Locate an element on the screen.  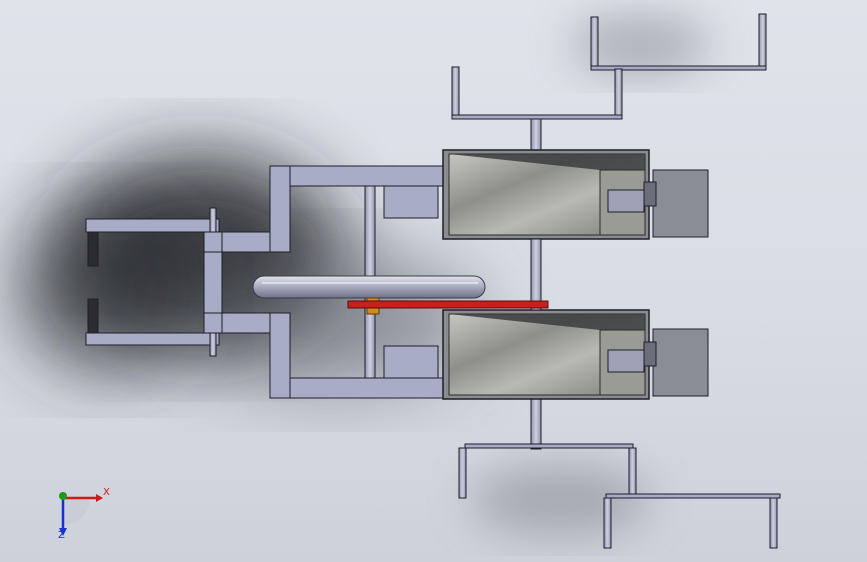
shaft-segment is located at coordinates (536, 274).